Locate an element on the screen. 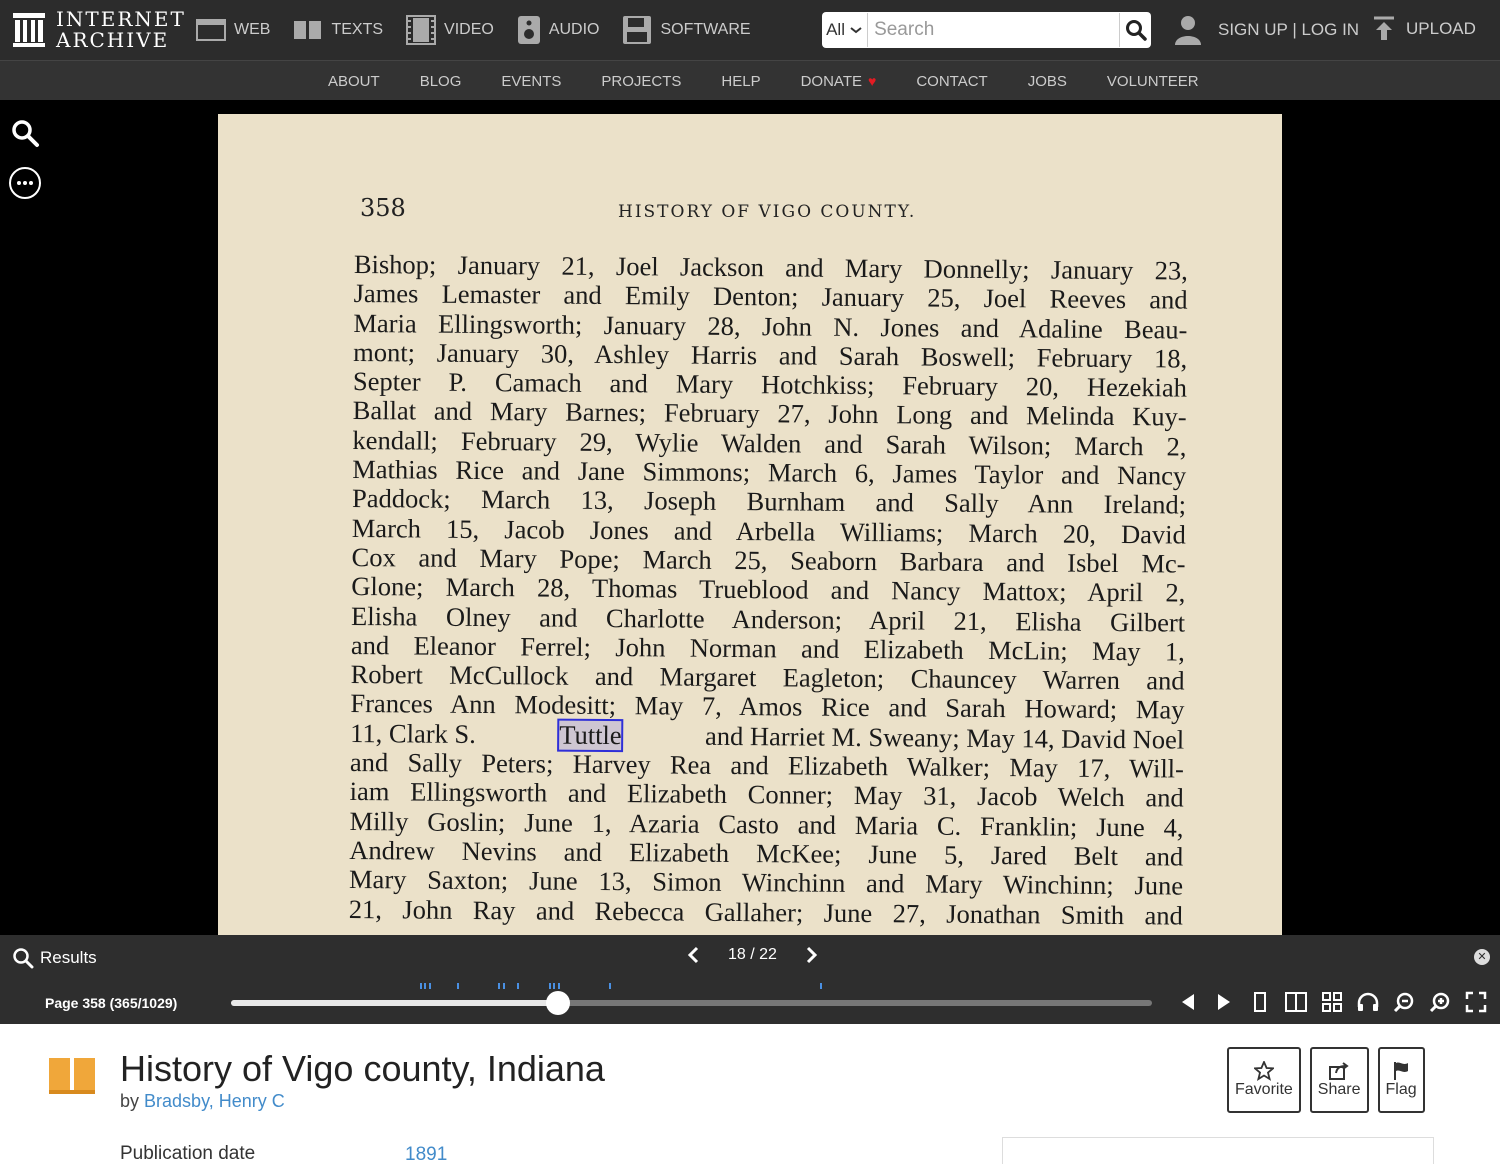 This screenshot has width=1500, height=1164. media-texts-label: TEXTS is located at coordinates (357, 29).